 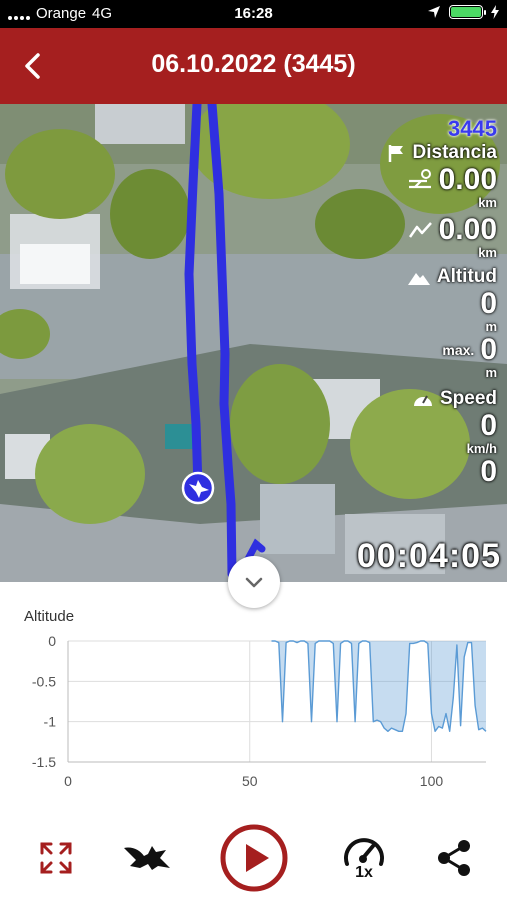 I want to click on eagle-view-button, so click(x=147, y=857).